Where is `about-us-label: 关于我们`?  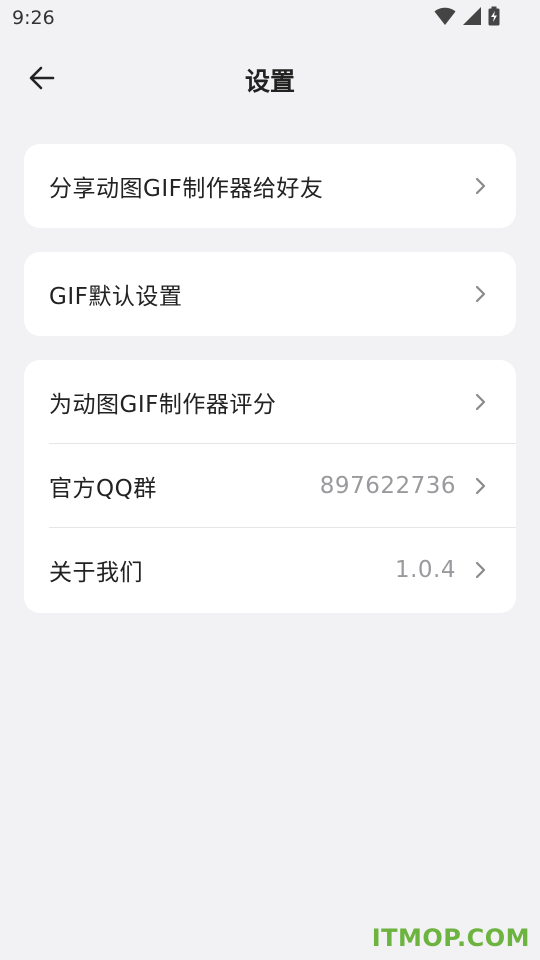
about-us-label: 关于我们 is located at coordinates (96, 573).